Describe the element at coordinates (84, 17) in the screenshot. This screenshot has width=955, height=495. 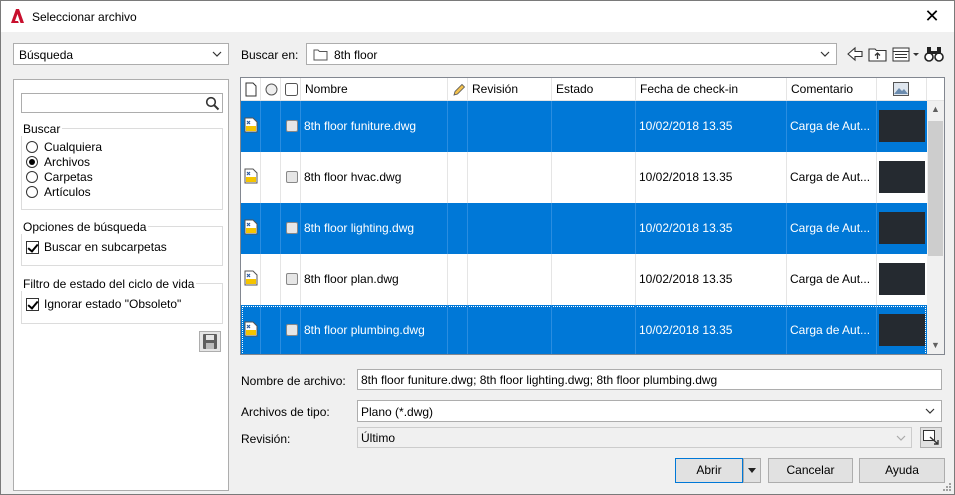
I see `window-title: Seleccionar archivo` at that location.